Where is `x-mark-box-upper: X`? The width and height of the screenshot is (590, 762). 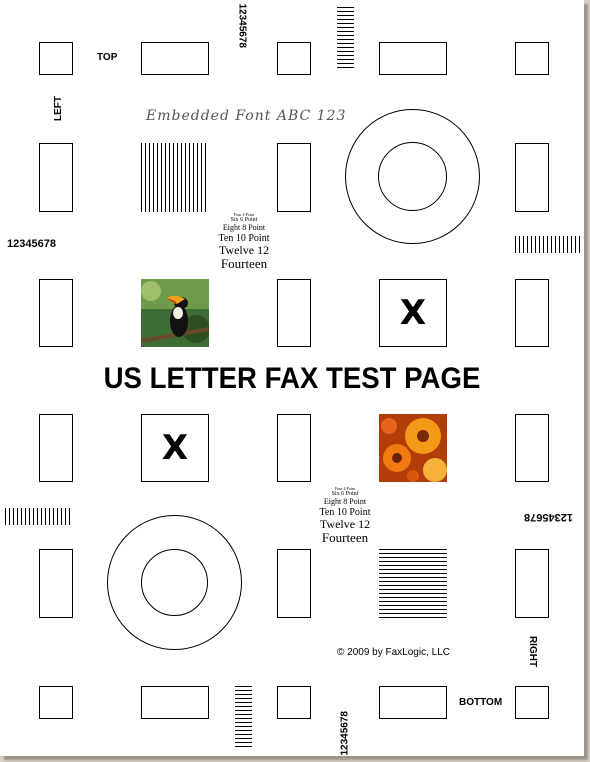
x-mark-box-upper: X is located at coordinates (413, 313).